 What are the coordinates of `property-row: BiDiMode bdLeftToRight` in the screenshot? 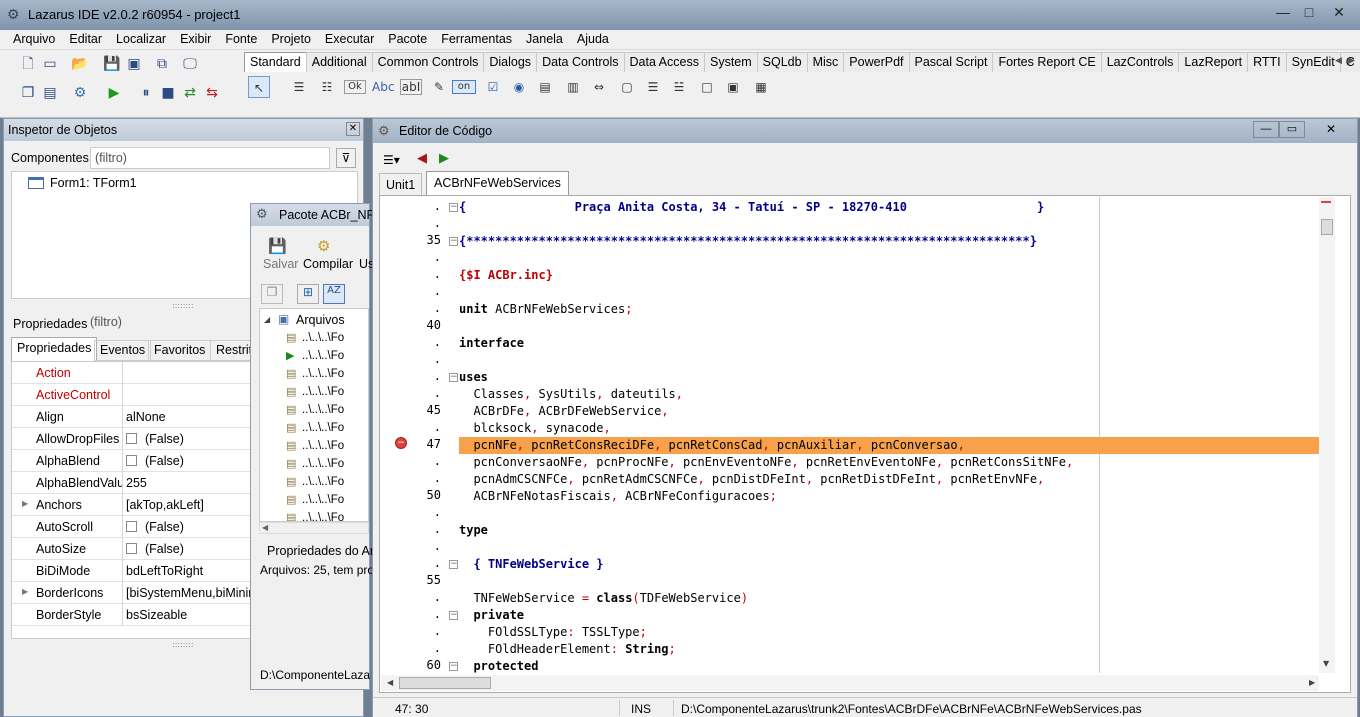 It's located at (136, 571).